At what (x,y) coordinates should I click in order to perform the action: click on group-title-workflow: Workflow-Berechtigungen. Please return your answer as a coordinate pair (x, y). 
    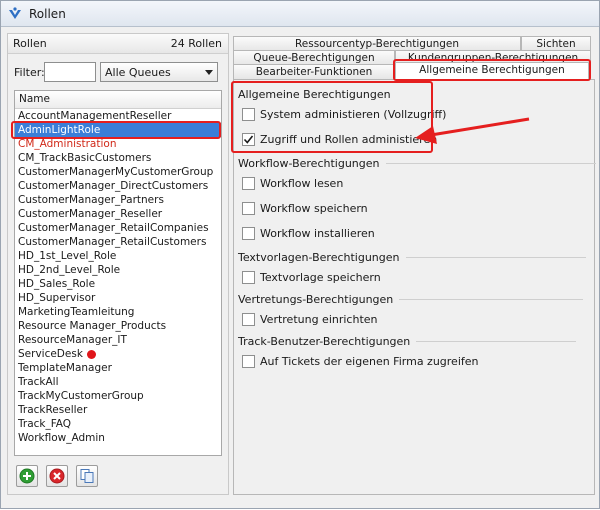
    Looking at the image, I should click on (417, 163).